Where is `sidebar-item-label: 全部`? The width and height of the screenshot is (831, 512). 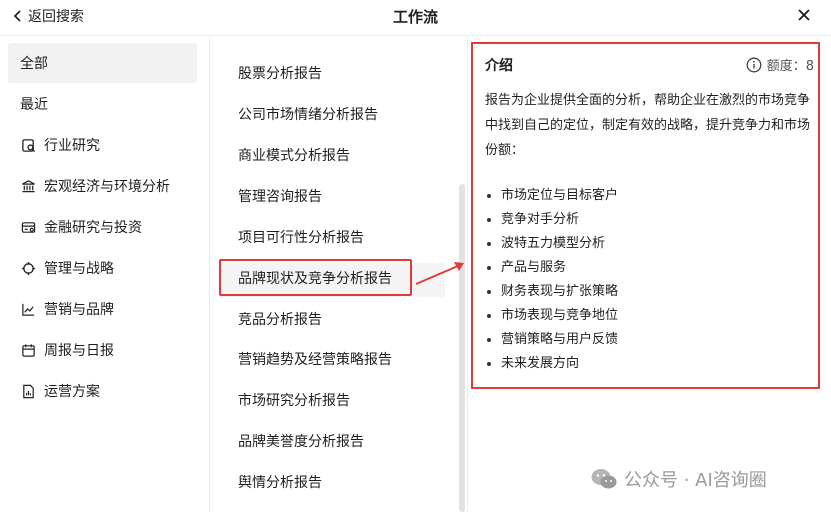 sidebar-item-label: 全部 is located at coordinates (34, 64).